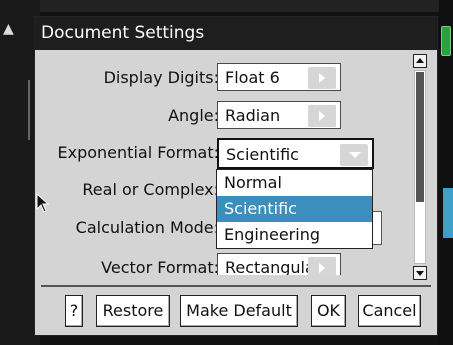 This screenshot has width=453, height=345. What do you see at coordinates (448, 213) in the screenshot?
I see `background-side-tab` at bounding box center [448, 213].